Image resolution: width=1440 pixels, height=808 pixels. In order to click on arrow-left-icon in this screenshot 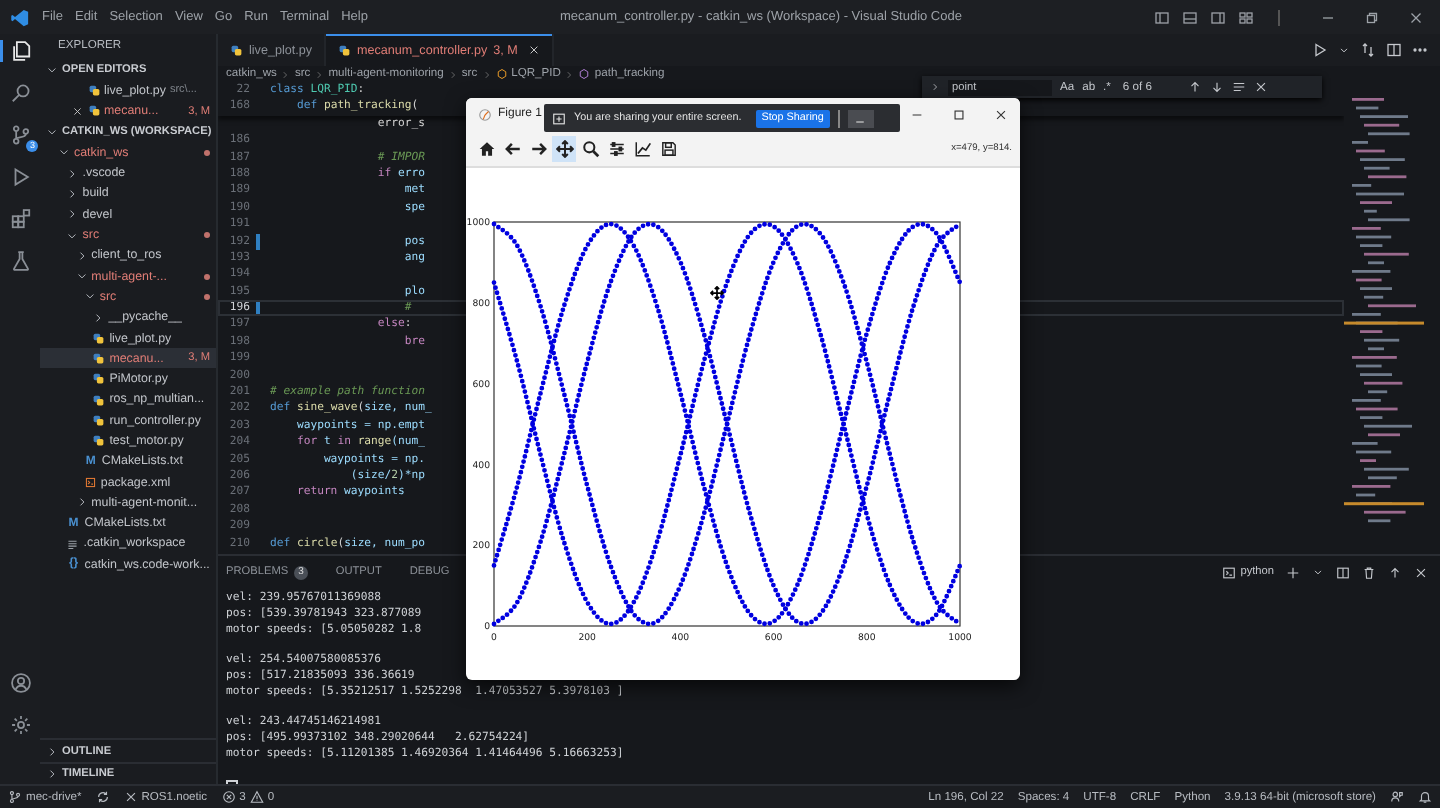, I will do `click(512, 148)`.